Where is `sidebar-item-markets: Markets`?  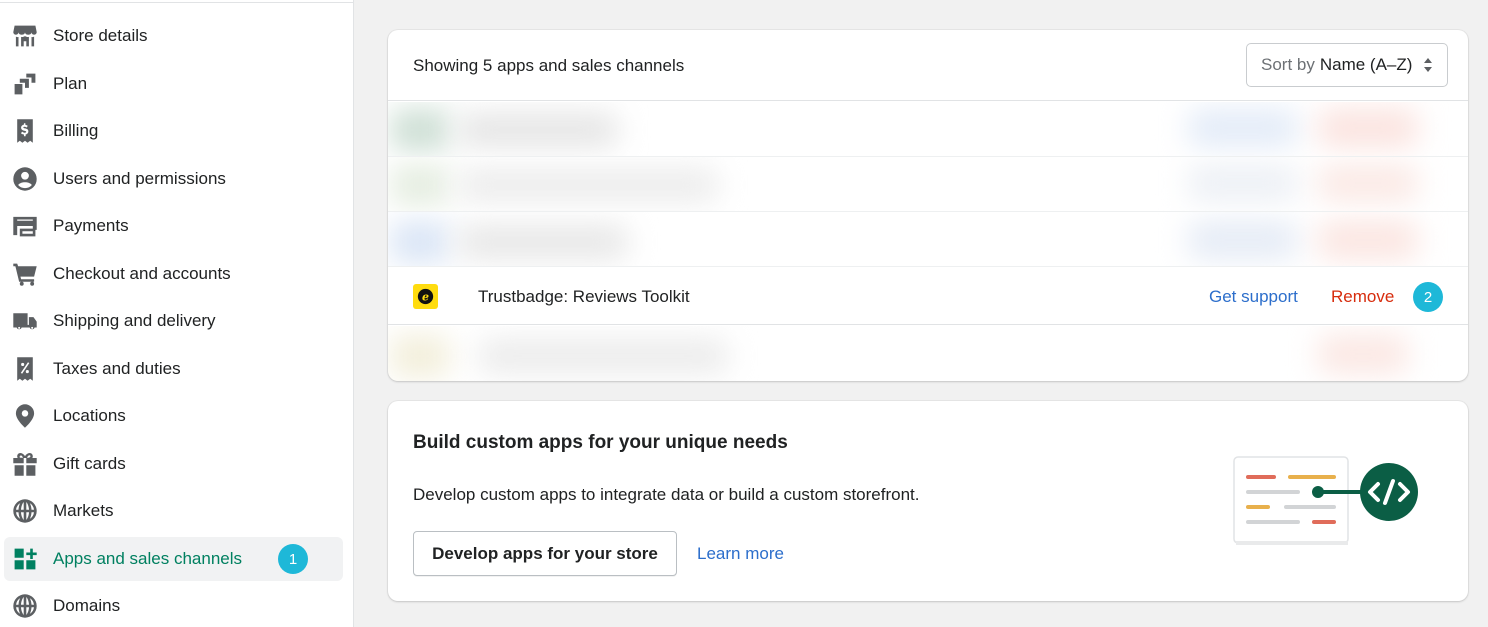 sidebar-item-markets: Markets is located at coordinates (173, 511).